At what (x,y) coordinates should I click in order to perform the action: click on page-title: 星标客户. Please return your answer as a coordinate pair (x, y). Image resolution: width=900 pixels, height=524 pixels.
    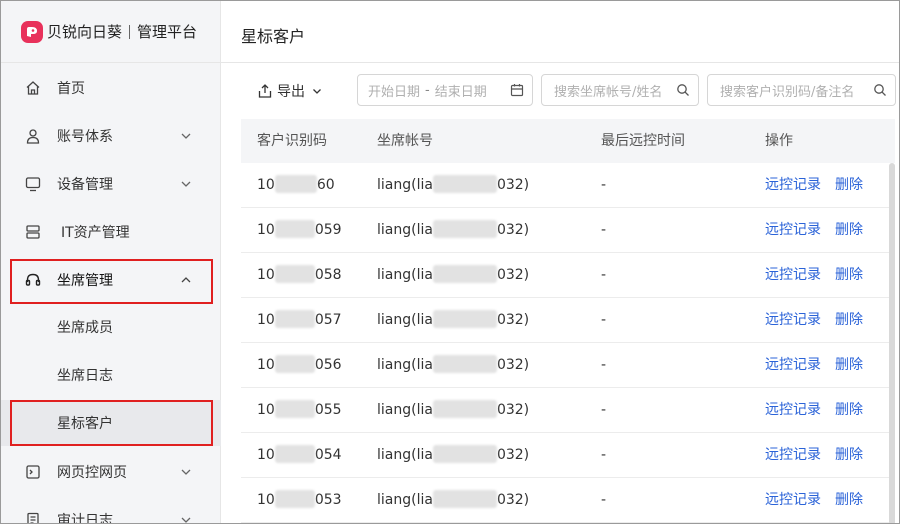
    Looking at the image, I should click on (273, 36).